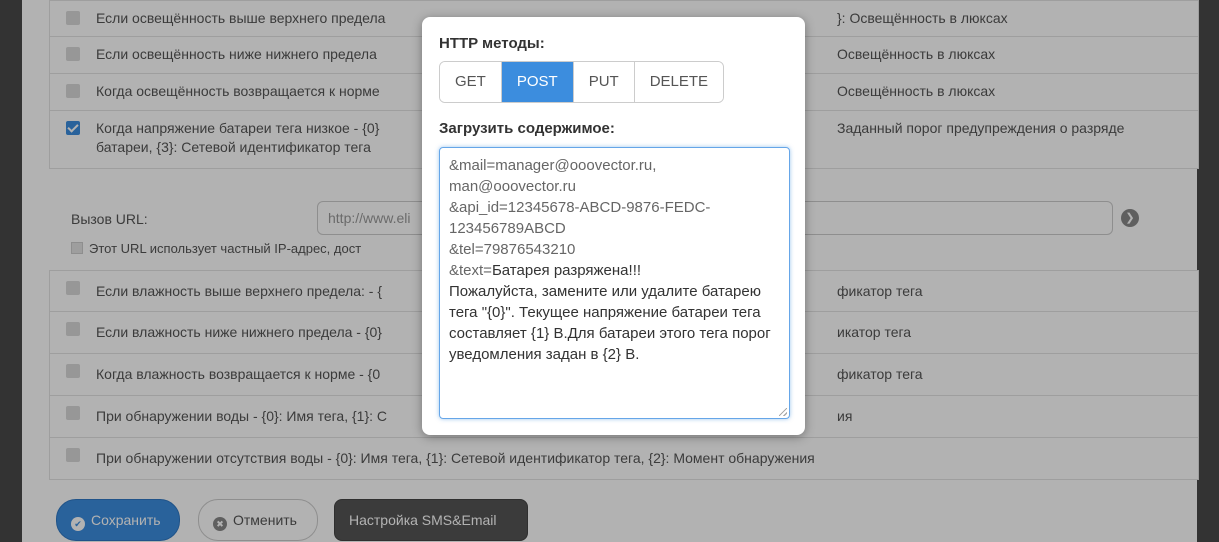  What do you see at coordinates (527, 128) in the screenshot?
I see `payload-label: Загрузить содержимое:` at bounding box center [527, 128].